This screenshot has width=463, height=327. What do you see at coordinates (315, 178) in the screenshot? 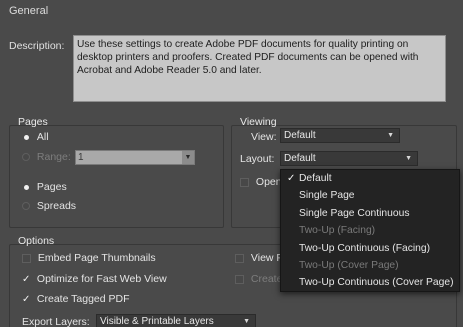
I see `menu-item-label: Default` at bounding box center [315, 178].